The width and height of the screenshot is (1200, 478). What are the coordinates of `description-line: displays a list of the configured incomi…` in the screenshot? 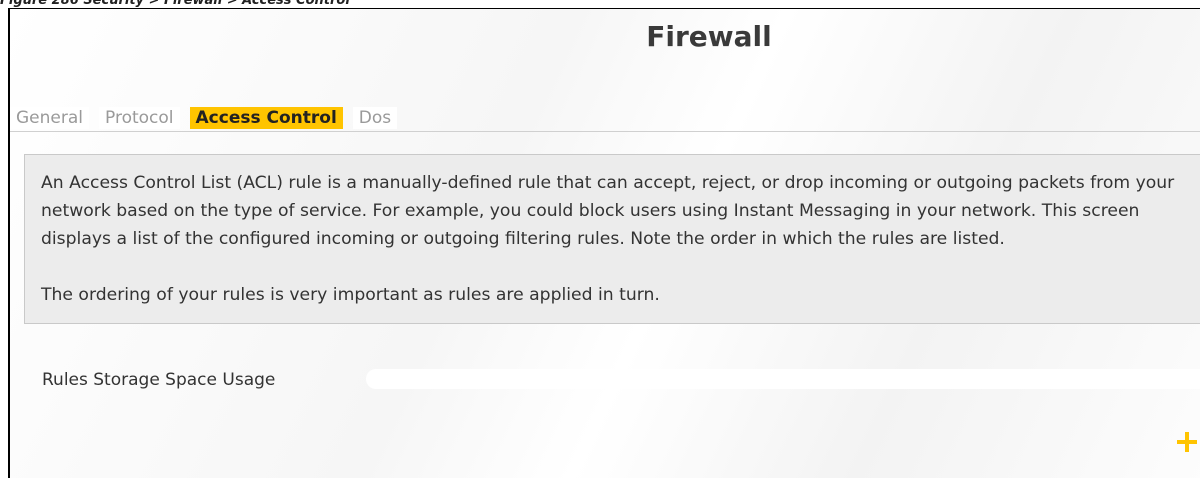 It's located at (523, 239).